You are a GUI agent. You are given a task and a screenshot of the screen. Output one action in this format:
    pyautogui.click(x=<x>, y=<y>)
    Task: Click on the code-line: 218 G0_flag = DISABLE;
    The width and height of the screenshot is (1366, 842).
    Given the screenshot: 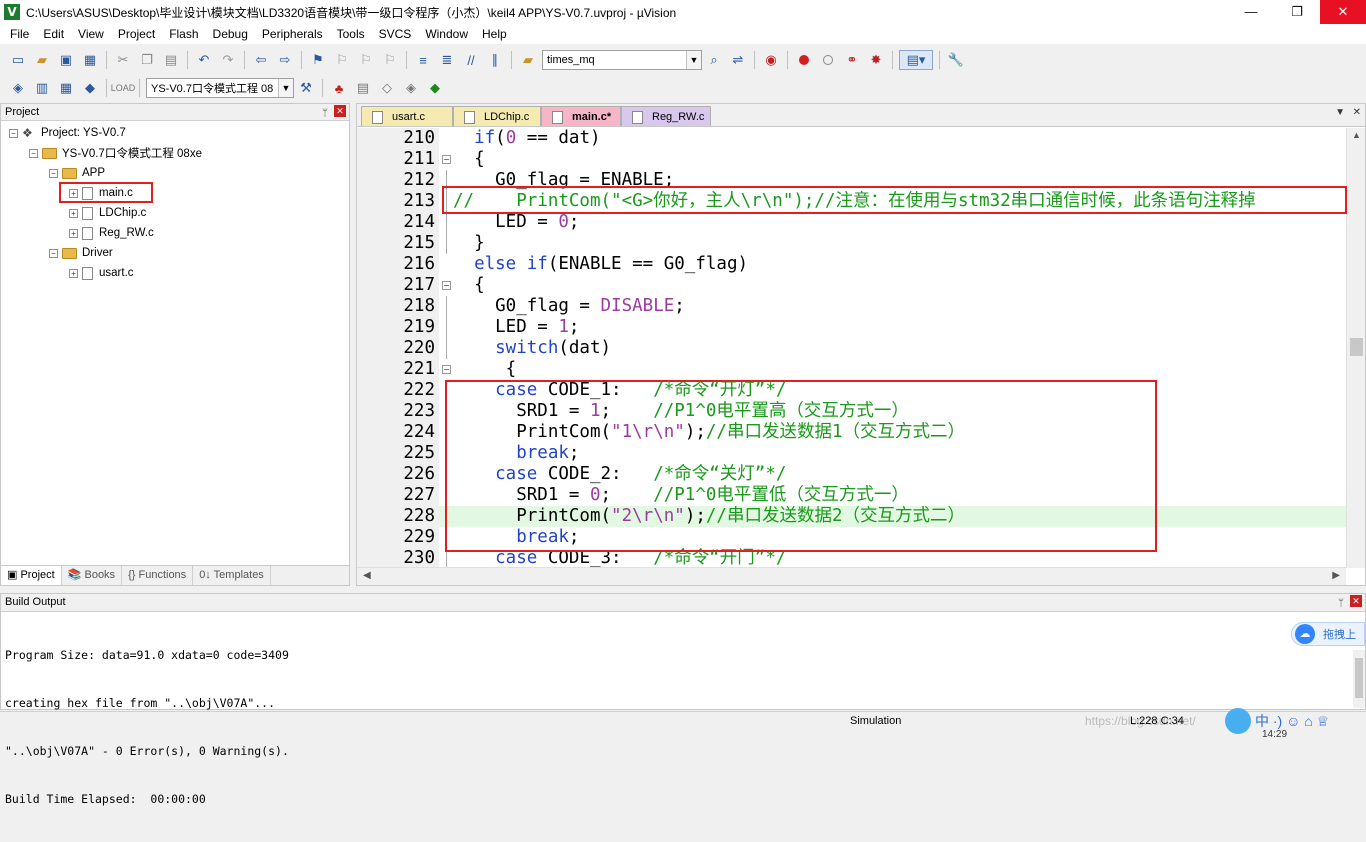 What is the action you would take?
    pyautogui.click(x=851, y=306)
    